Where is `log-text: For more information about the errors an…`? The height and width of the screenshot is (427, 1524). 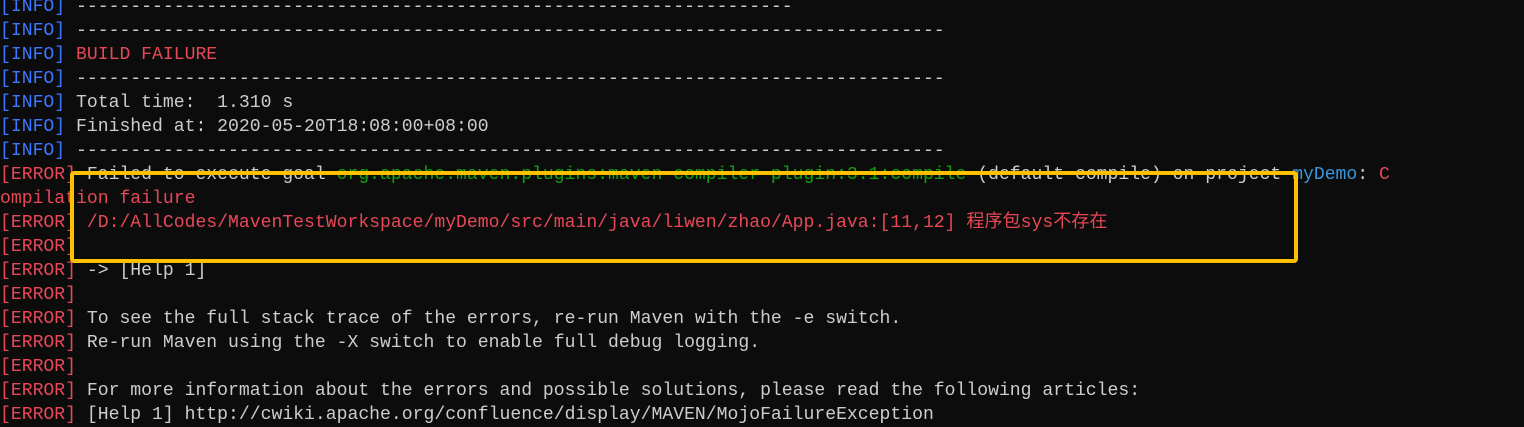
log-text: For more information about the errors an… is located at coordinates (608, 391).